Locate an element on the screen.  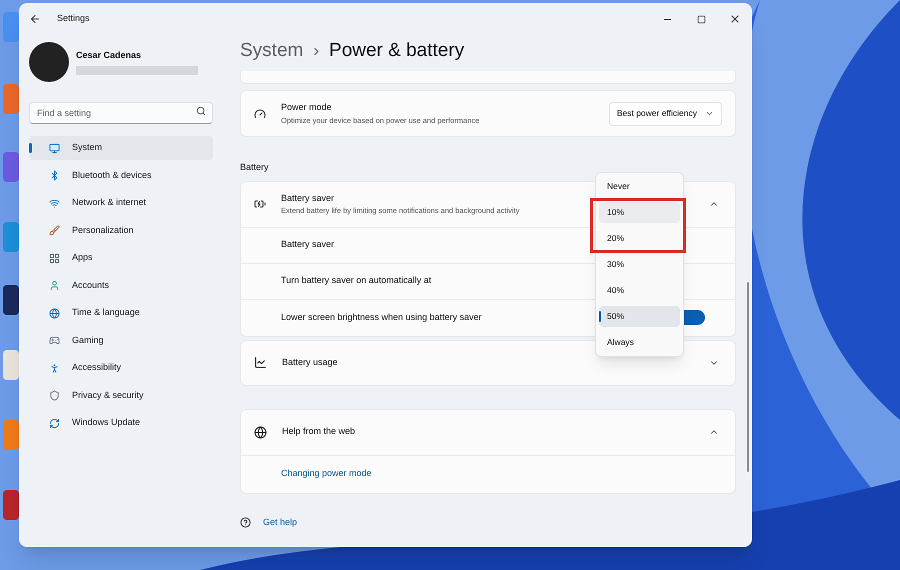
sidebar-item: Network & internet is located at coordinates (121, 203).